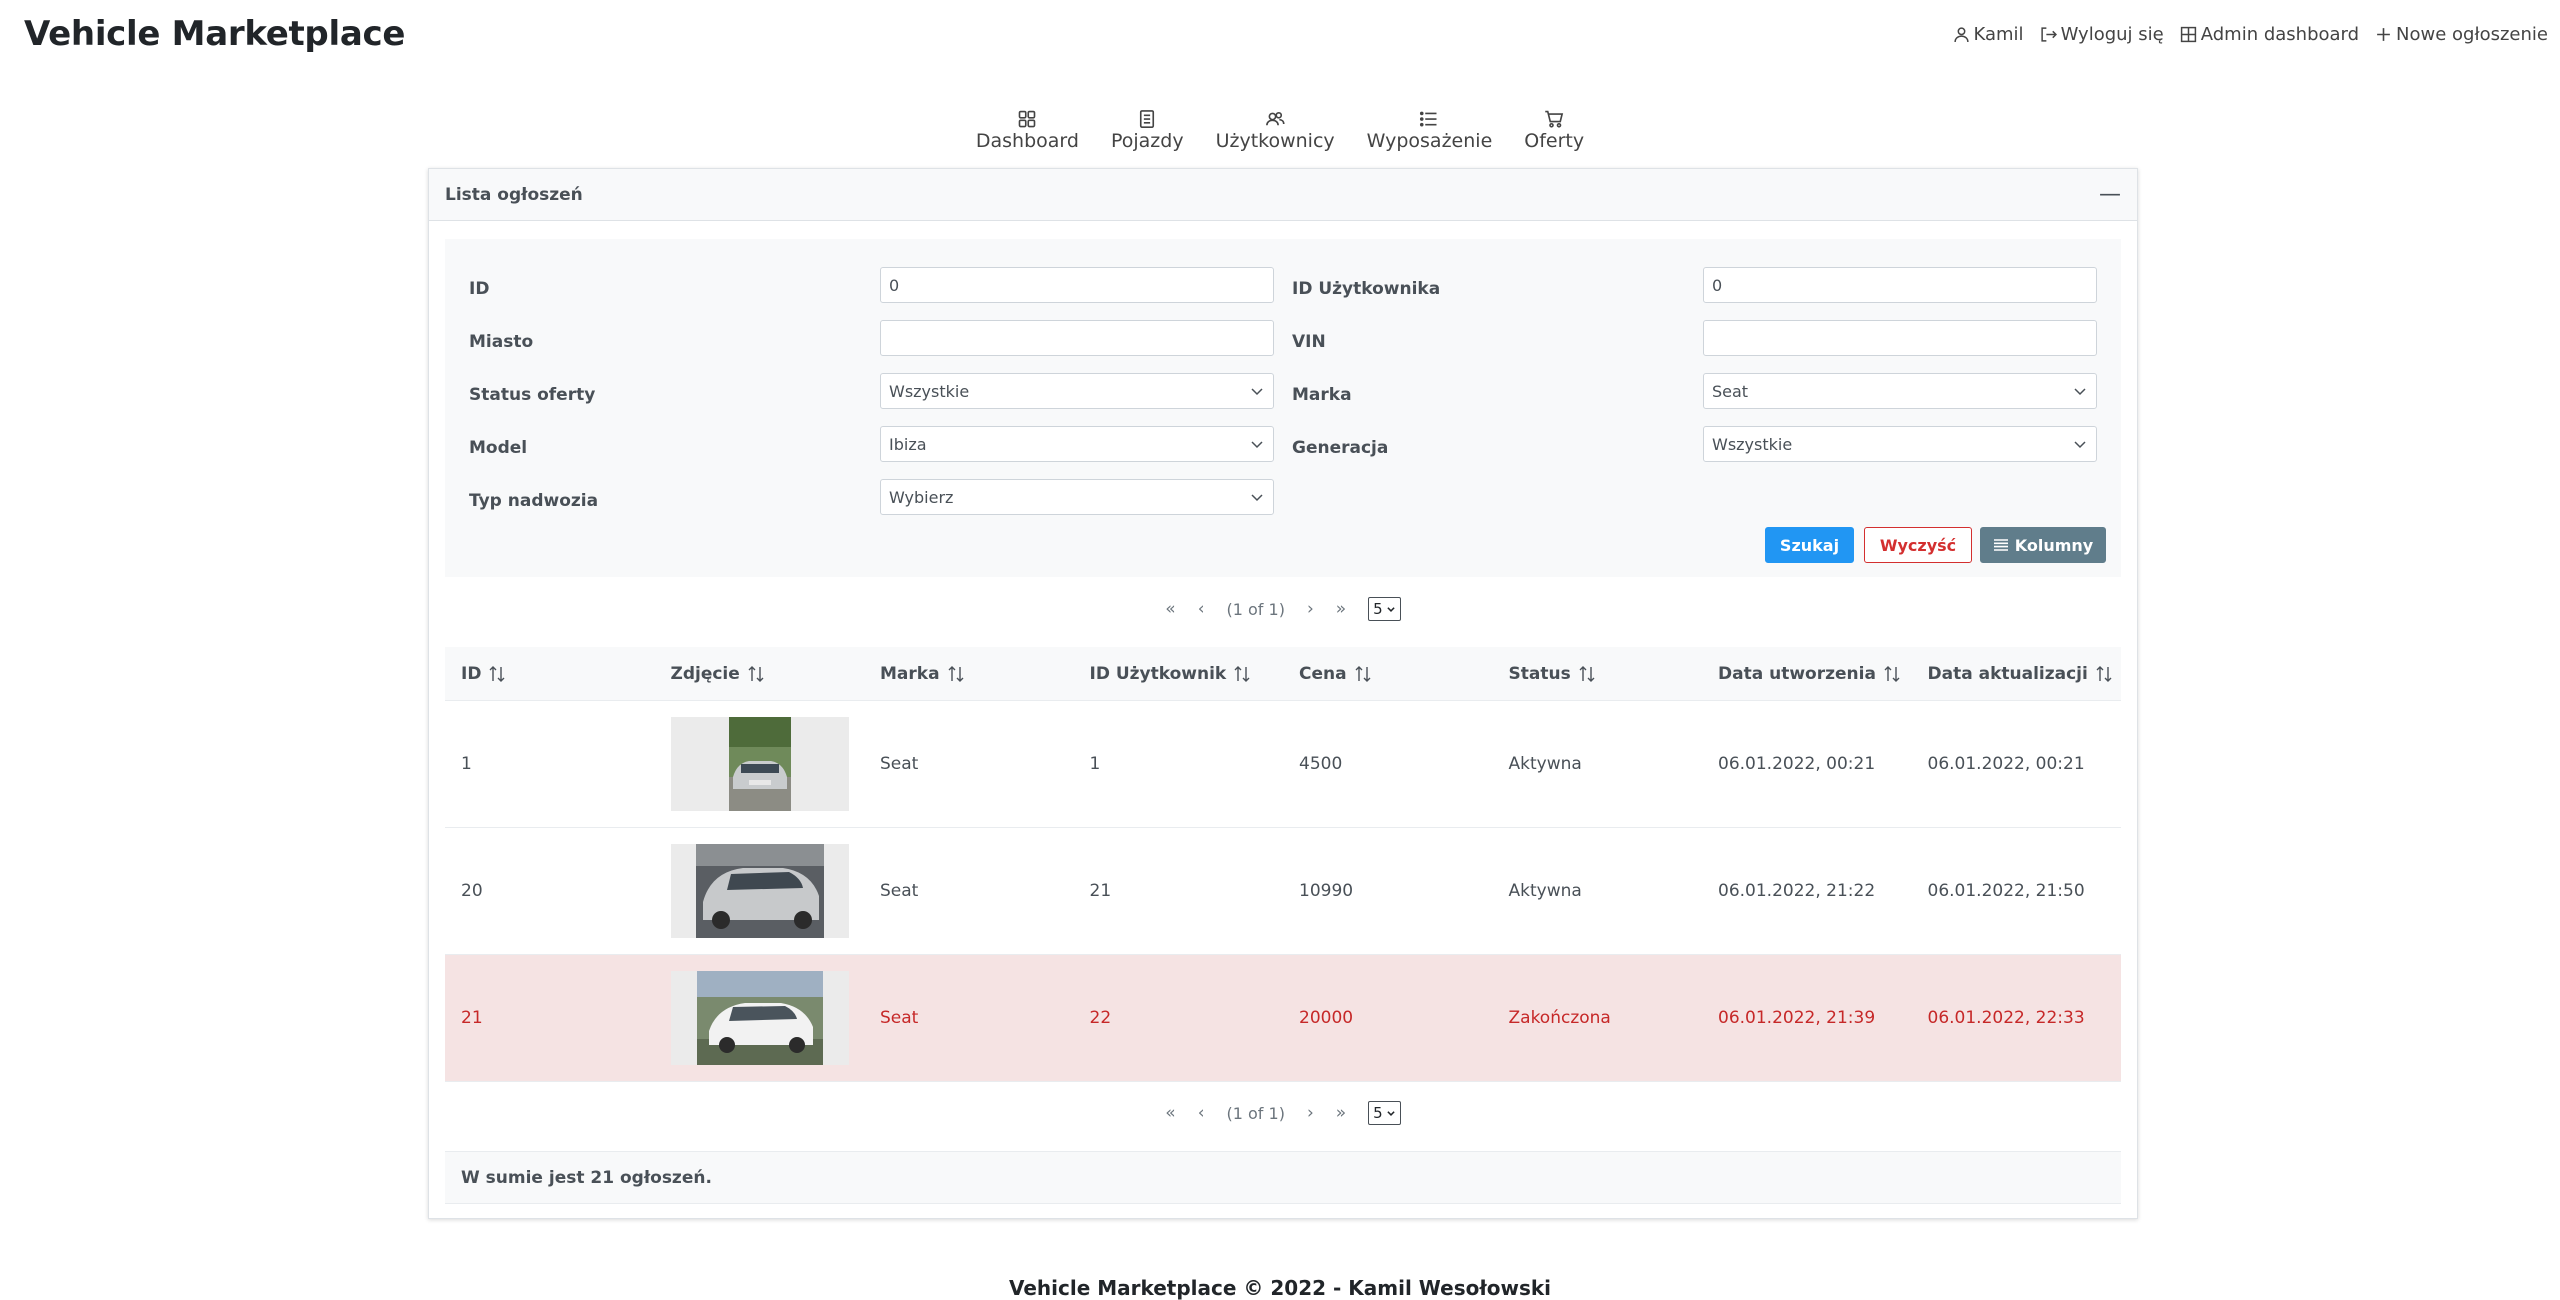 This screenshot has height=1300, width=2560. I want to click on nav-users: Użytkownicy, so click(1275, 130).